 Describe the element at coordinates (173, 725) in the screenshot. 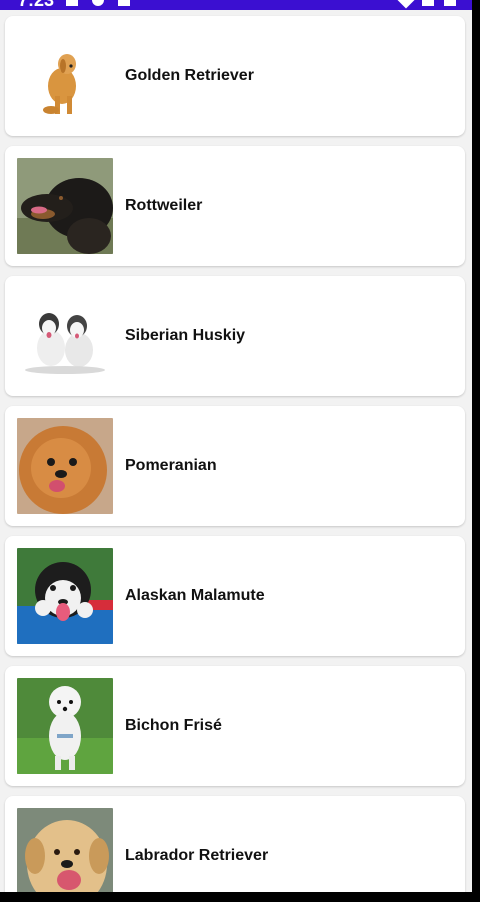

I see `breed-name: Bichon Frisé` at that location.